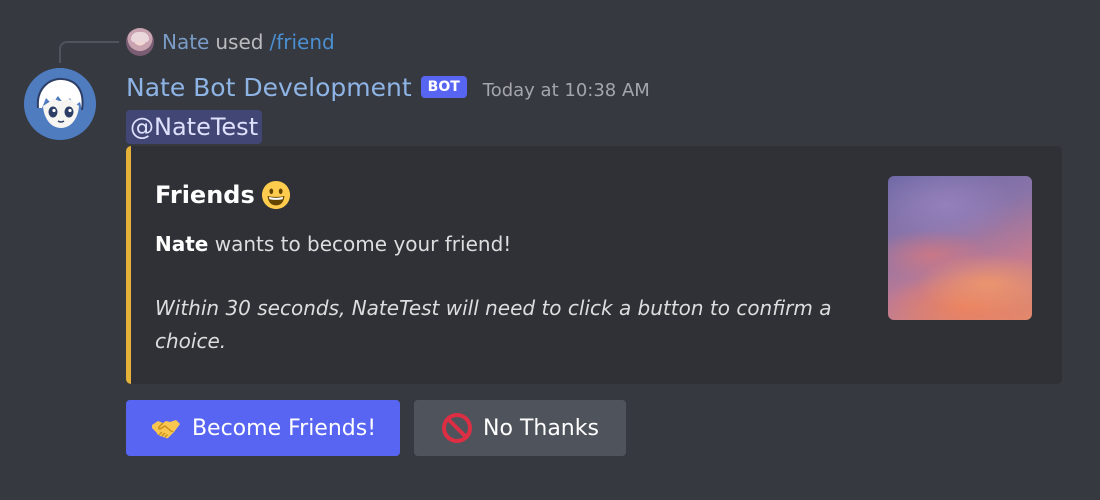 The width and height of the screenshot is (1100, 500). I want to click on handshake-icon, so click(165, 429).